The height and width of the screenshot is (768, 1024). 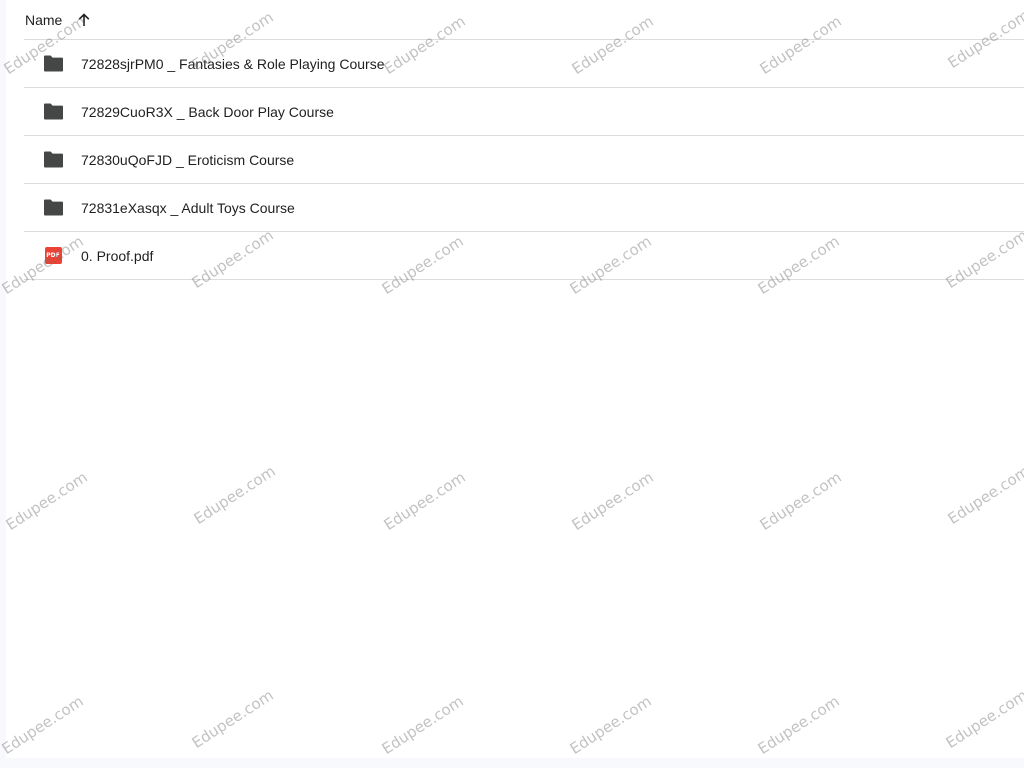 I want to click on list-header: Name, so click(x=524, y=20).